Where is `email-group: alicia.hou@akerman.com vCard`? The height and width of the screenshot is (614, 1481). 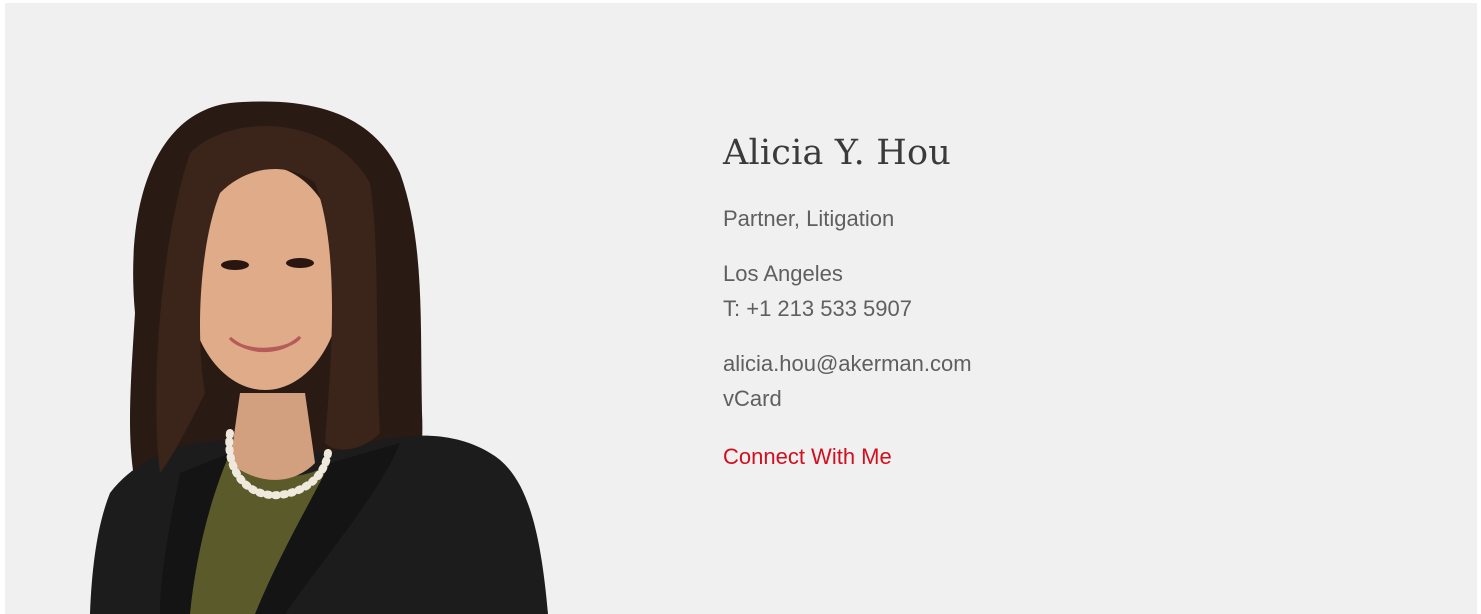 email-group: alicia.hou@akerman.com vCard is located at coordinates (847, 381).